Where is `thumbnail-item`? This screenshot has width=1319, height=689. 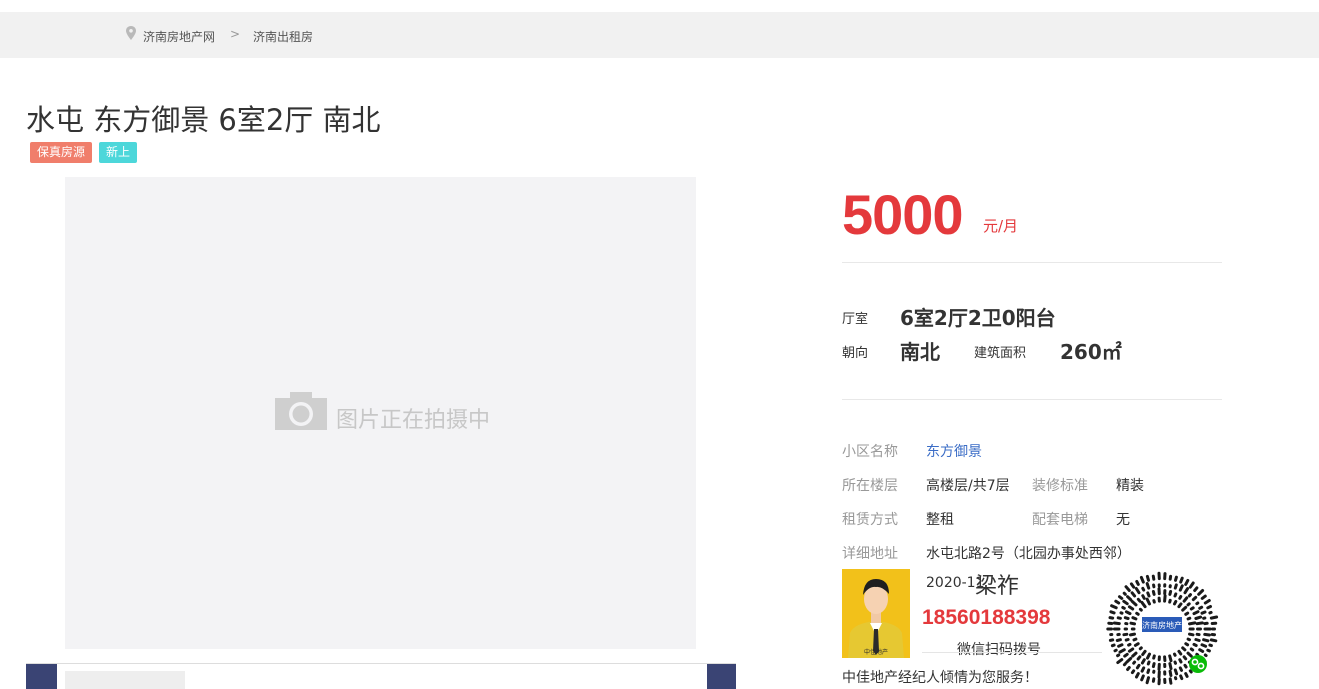
thumbnail-item is located at coordinates (125, 680).